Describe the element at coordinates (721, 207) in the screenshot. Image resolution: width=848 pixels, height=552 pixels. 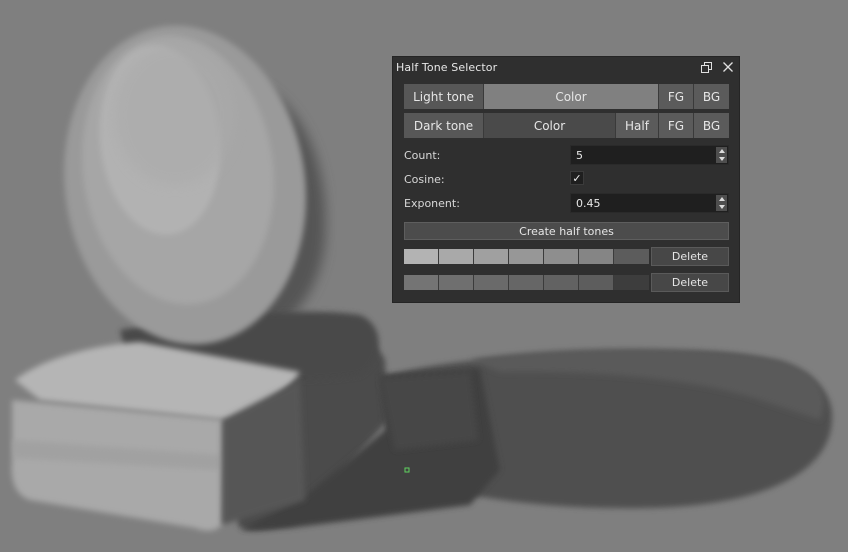
I see `exponent-down-arrow-icon` at that location.